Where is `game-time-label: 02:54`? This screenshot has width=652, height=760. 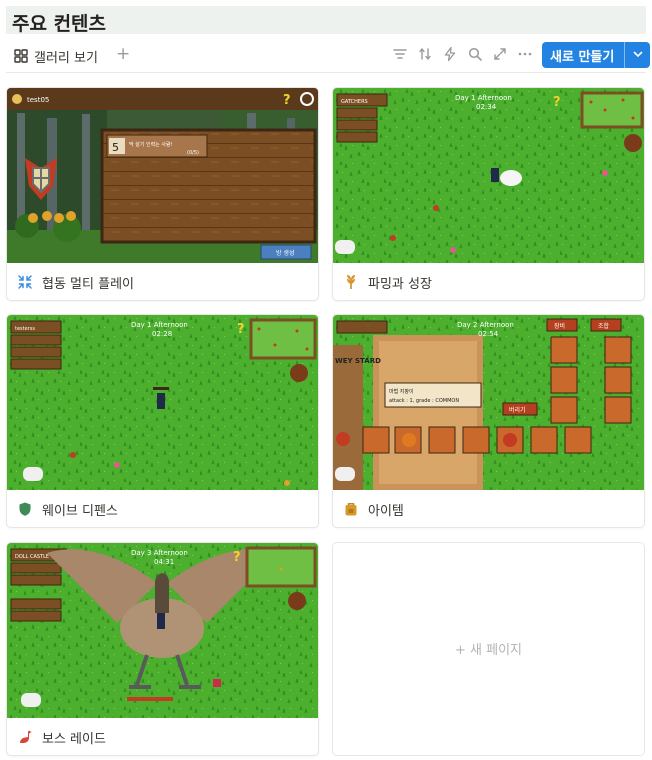 game-time-label: 02:54 is located at coordinates (488, 334).